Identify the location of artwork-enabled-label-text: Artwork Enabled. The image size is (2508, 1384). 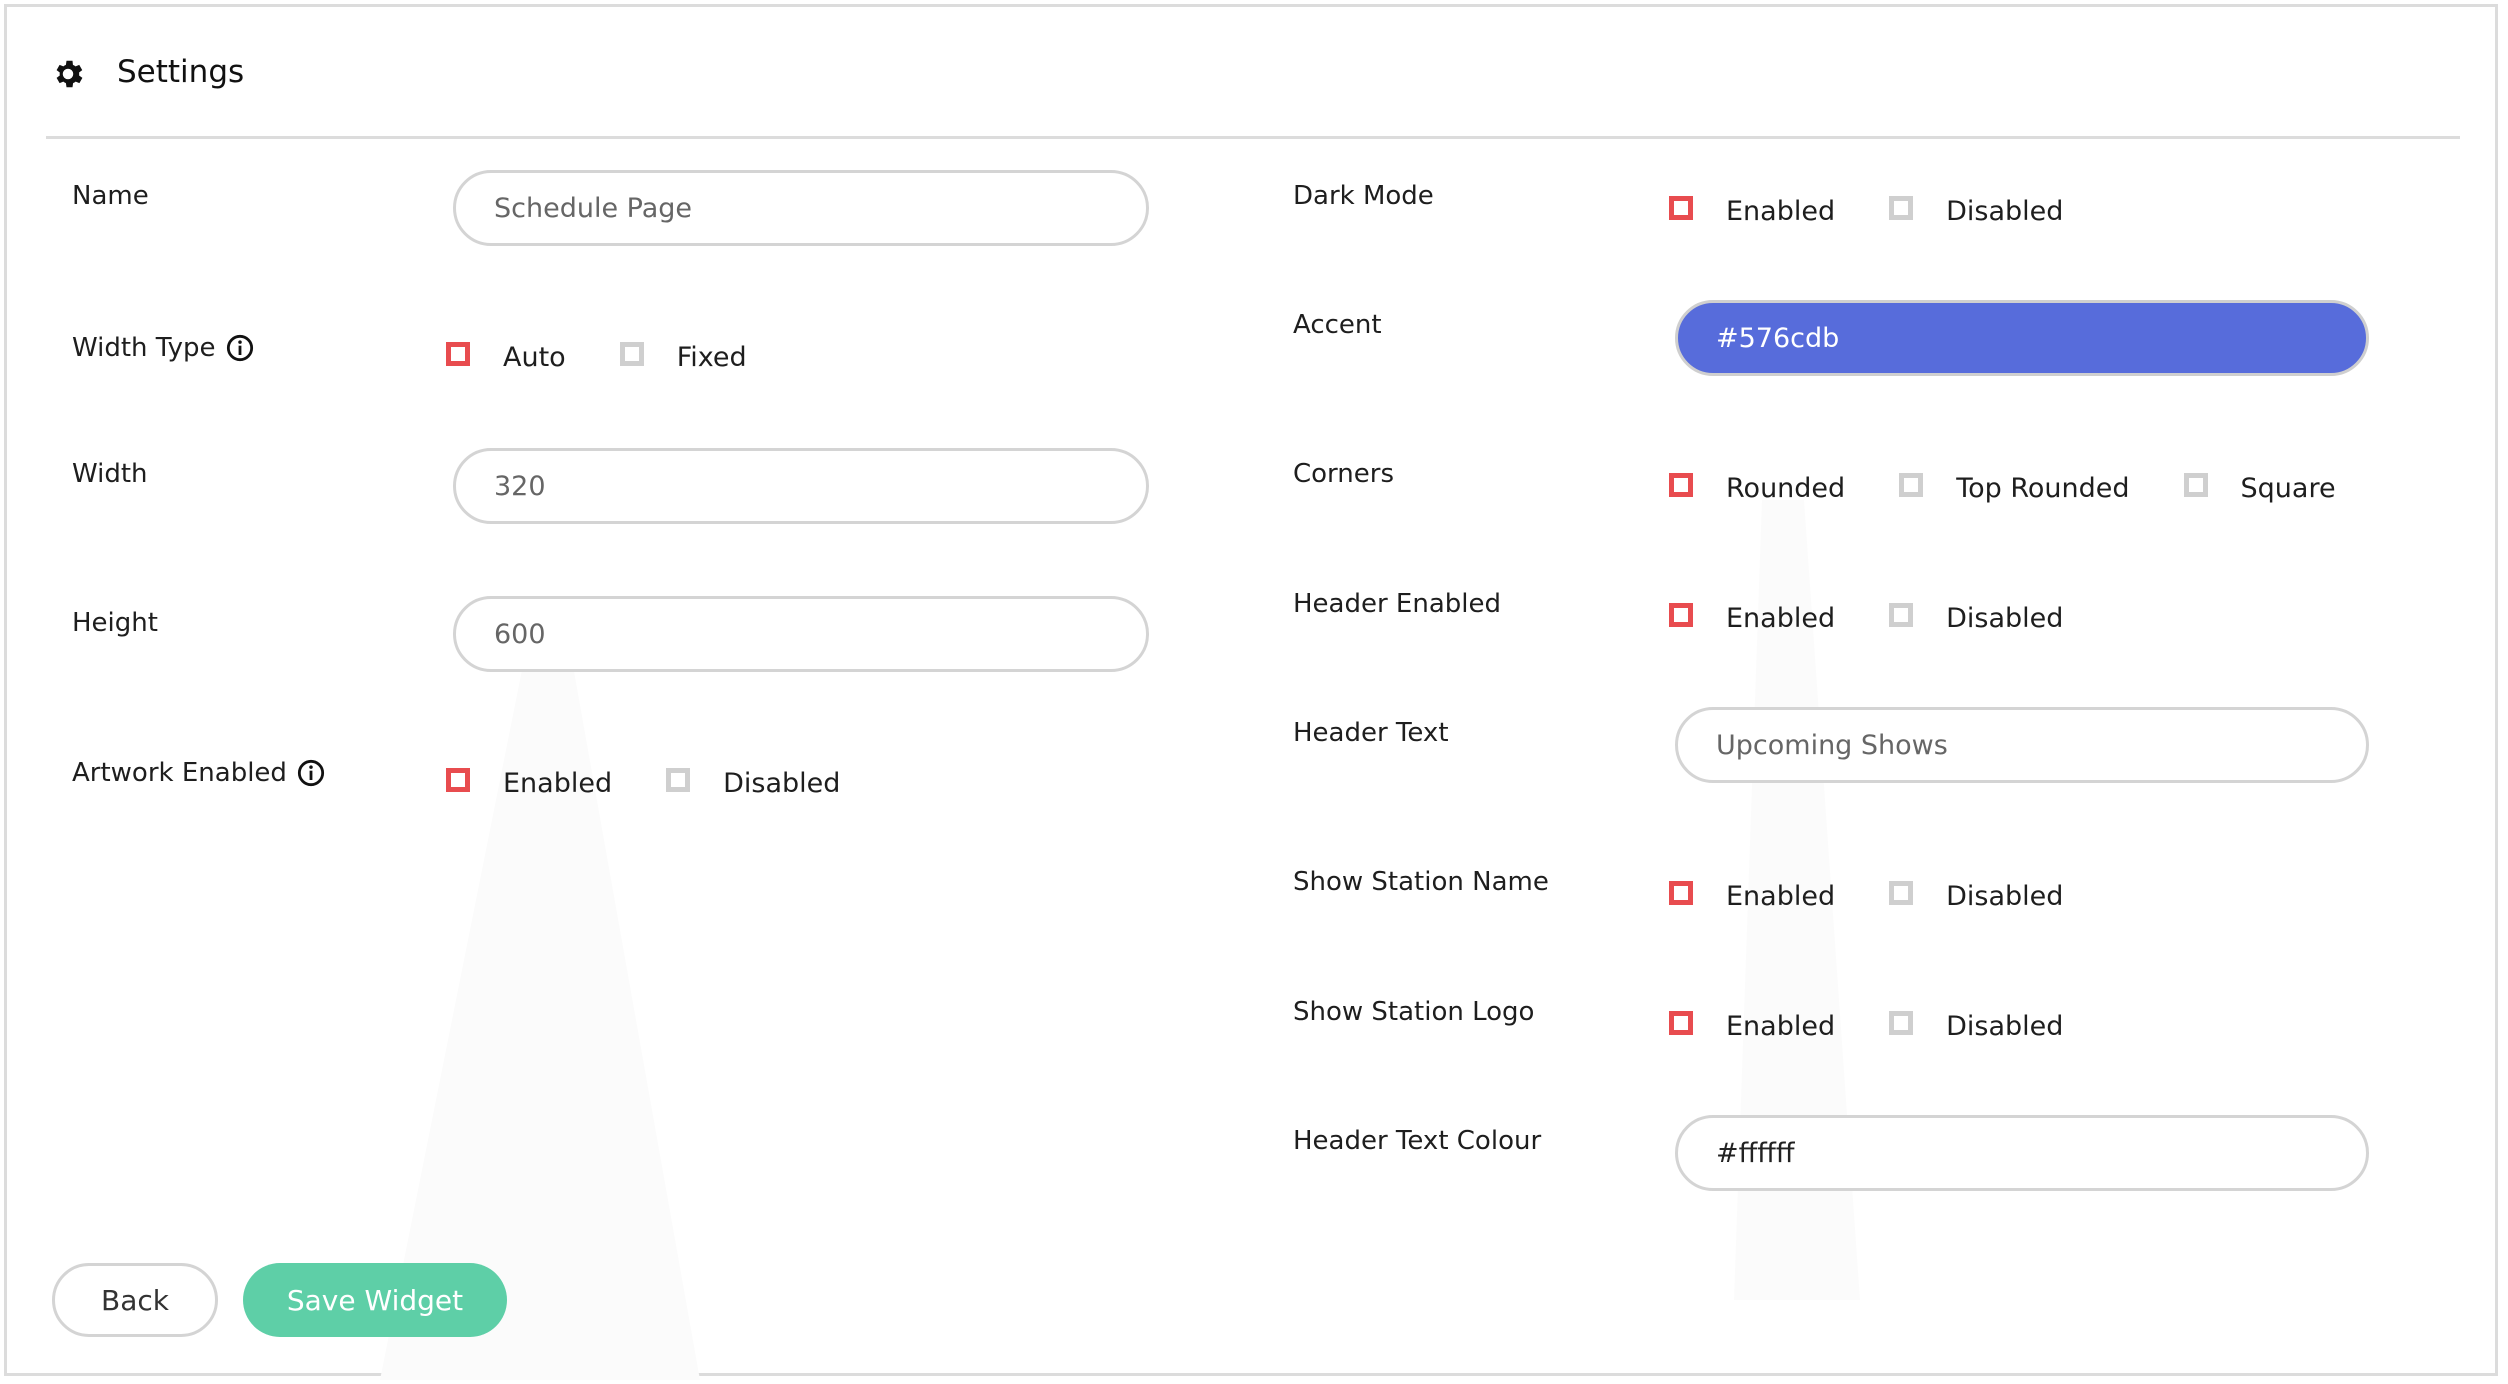
(179, 773).